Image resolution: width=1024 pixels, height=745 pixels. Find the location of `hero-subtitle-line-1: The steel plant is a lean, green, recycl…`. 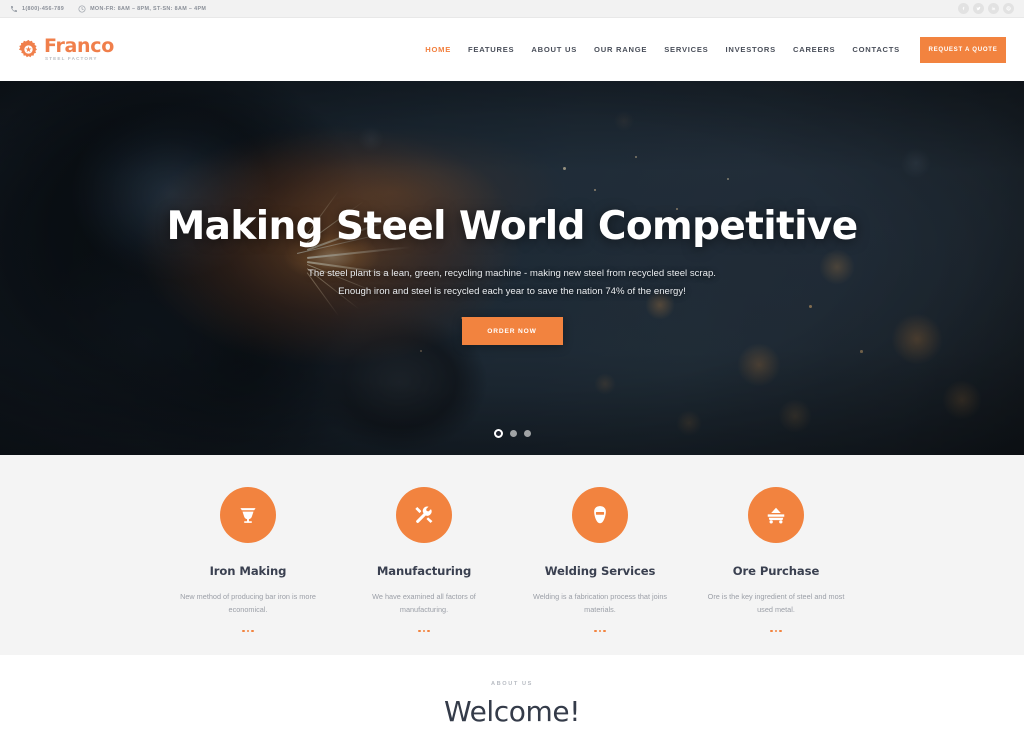

hero-subtitle-line-1: The steel plant is a lean, green, recycl… is located at coordinates (512, 273).